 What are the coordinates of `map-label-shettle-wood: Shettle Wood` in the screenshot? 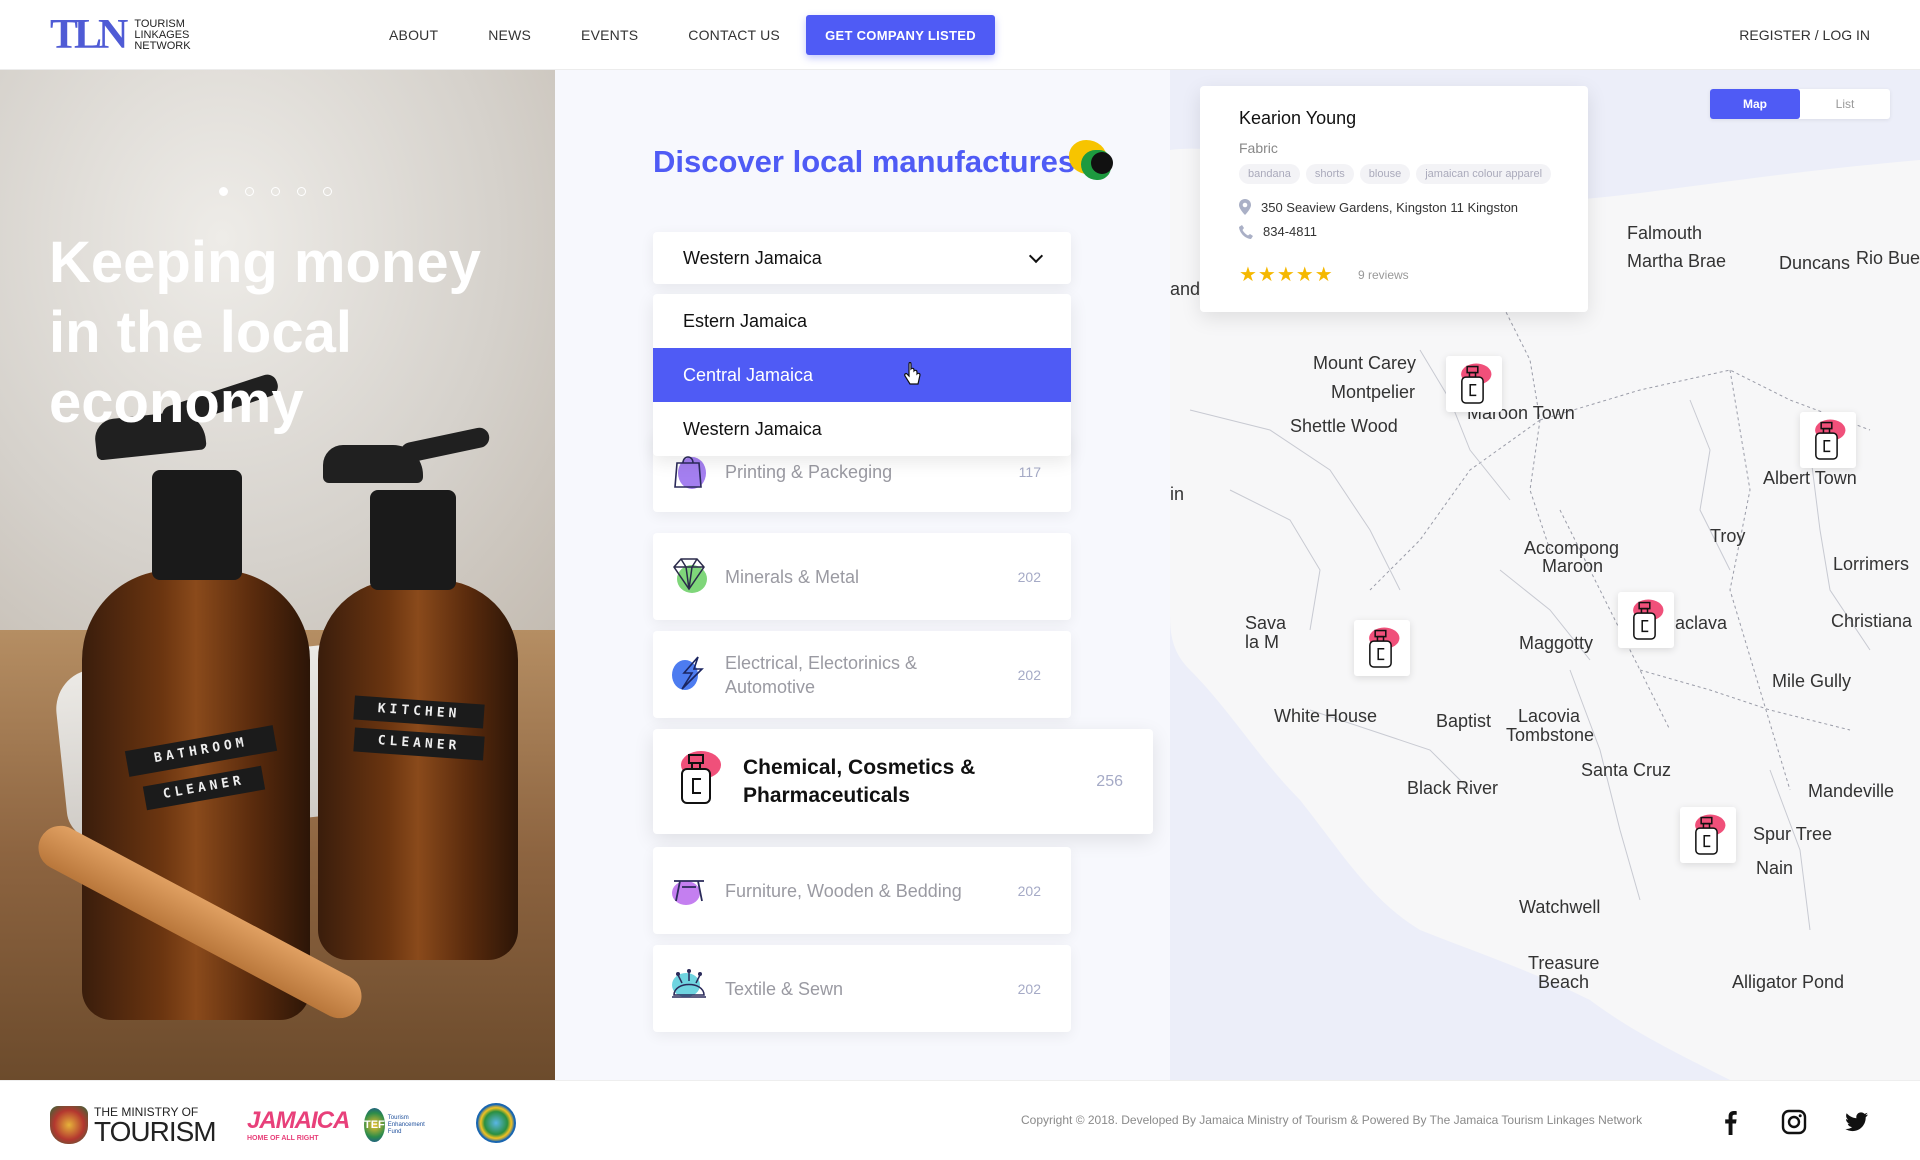 It's located at (1344, 426).